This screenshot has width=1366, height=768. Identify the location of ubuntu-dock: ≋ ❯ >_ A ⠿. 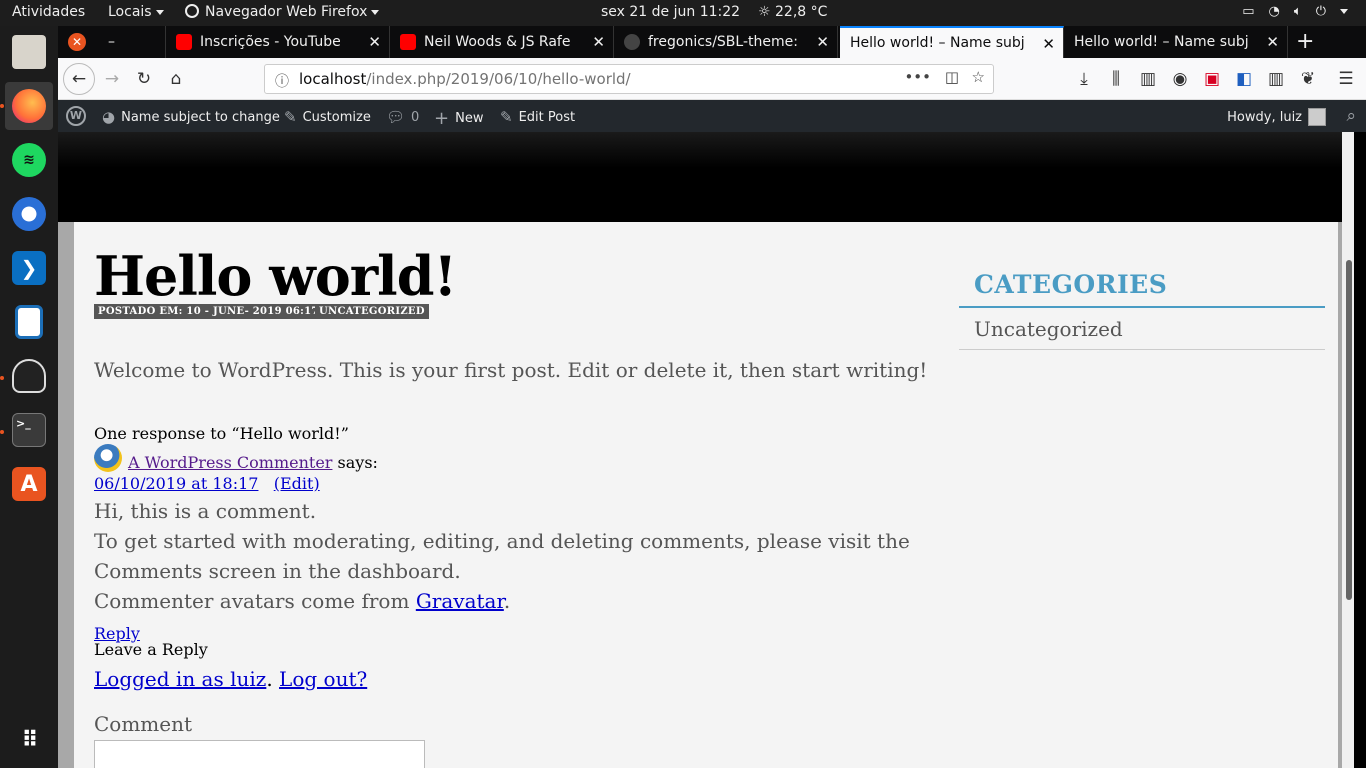
(29, 397).